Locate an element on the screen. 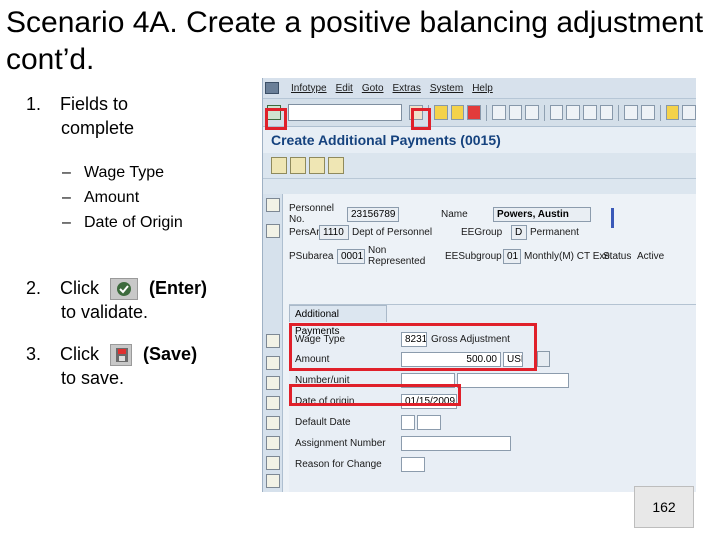  overview-icon is located at coordinates (279, 165).